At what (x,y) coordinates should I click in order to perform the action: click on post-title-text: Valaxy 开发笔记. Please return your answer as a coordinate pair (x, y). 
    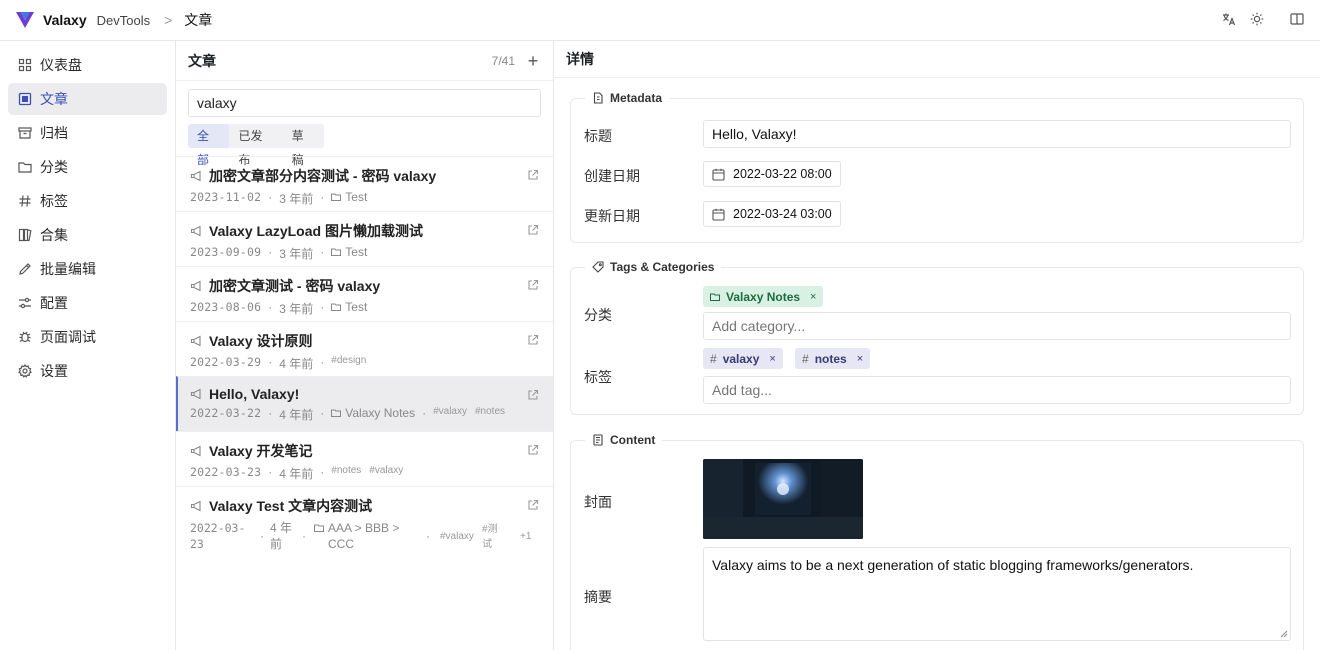
    Looking at the image, I should click on (261, 451).